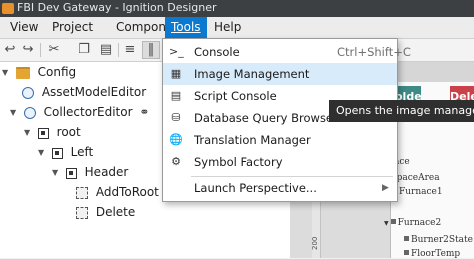  I want to click on menu-item-symbol-factory: ⚙ Symbol Factory, so click(280, 162).